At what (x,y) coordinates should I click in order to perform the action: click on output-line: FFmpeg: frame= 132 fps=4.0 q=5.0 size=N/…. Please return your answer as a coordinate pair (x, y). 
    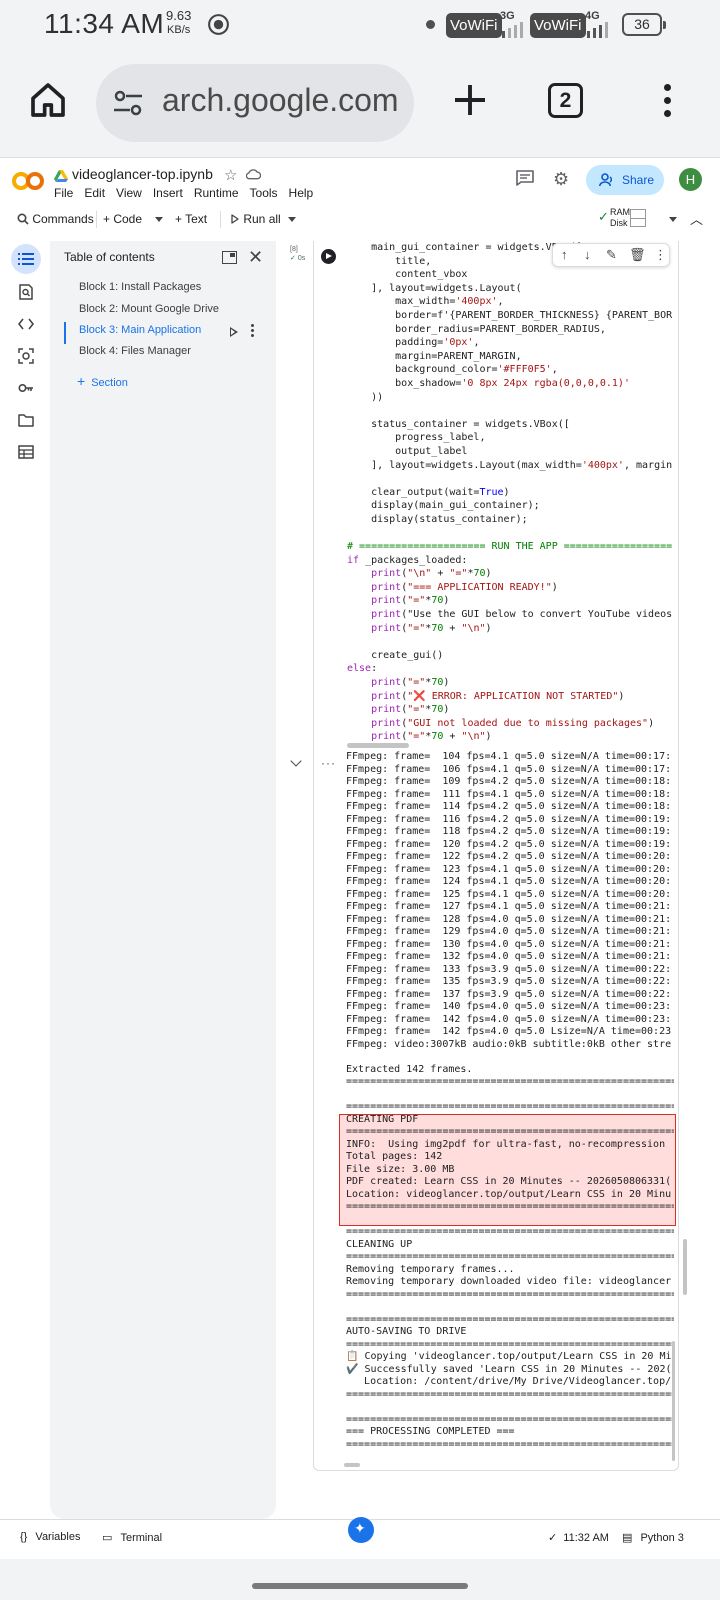
    Looking at the image, I should click on (509, 956).